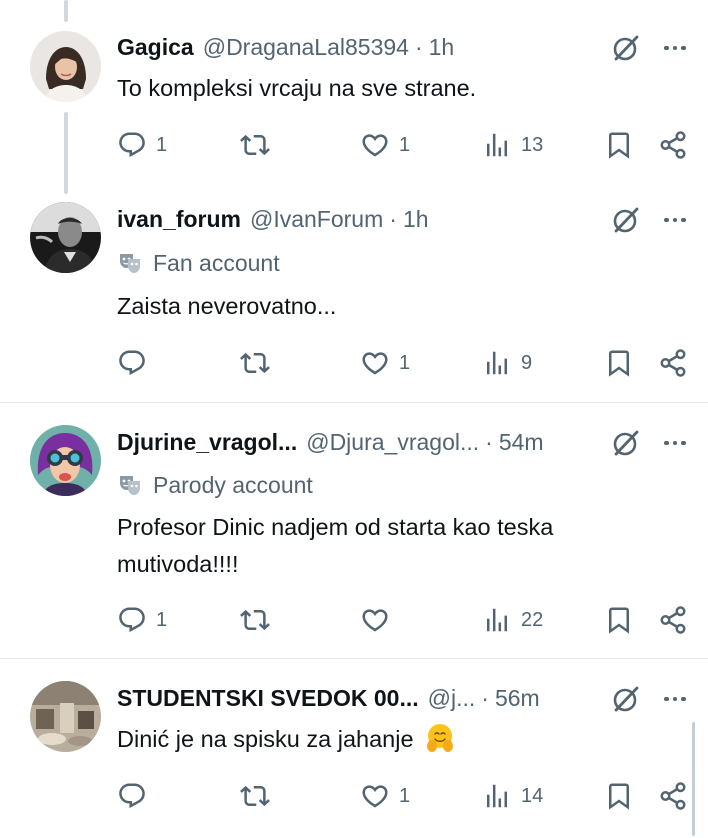 The height and width of the screenshot is (838, 708). I want to click on timestamp: 54m, so click(521, 442).